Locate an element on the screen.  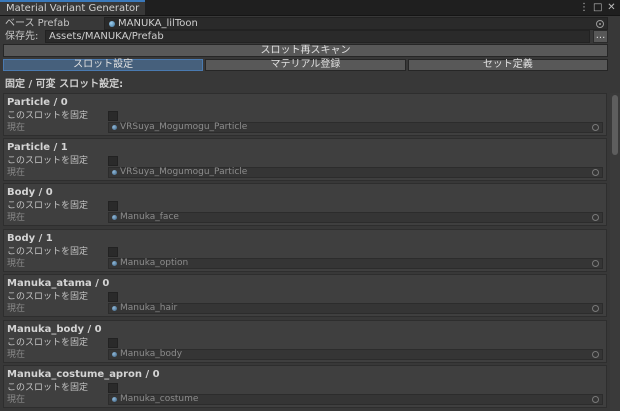
maximize-icon: □ is located at coordinates (597, 7).